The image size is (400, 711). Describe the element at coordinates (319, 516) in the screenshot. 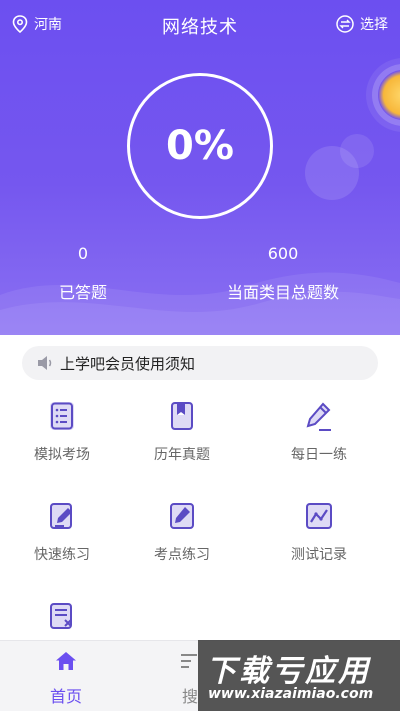

I see `chart-icon` at that location.